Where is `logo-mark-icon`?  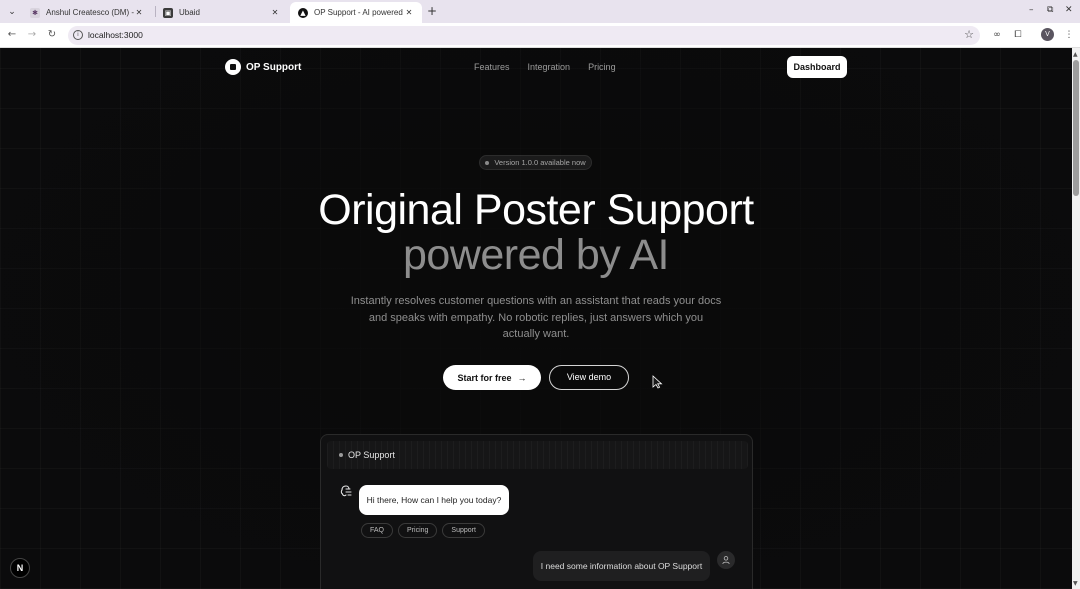
logo-mark-icon is located at coordinates (233, 67).